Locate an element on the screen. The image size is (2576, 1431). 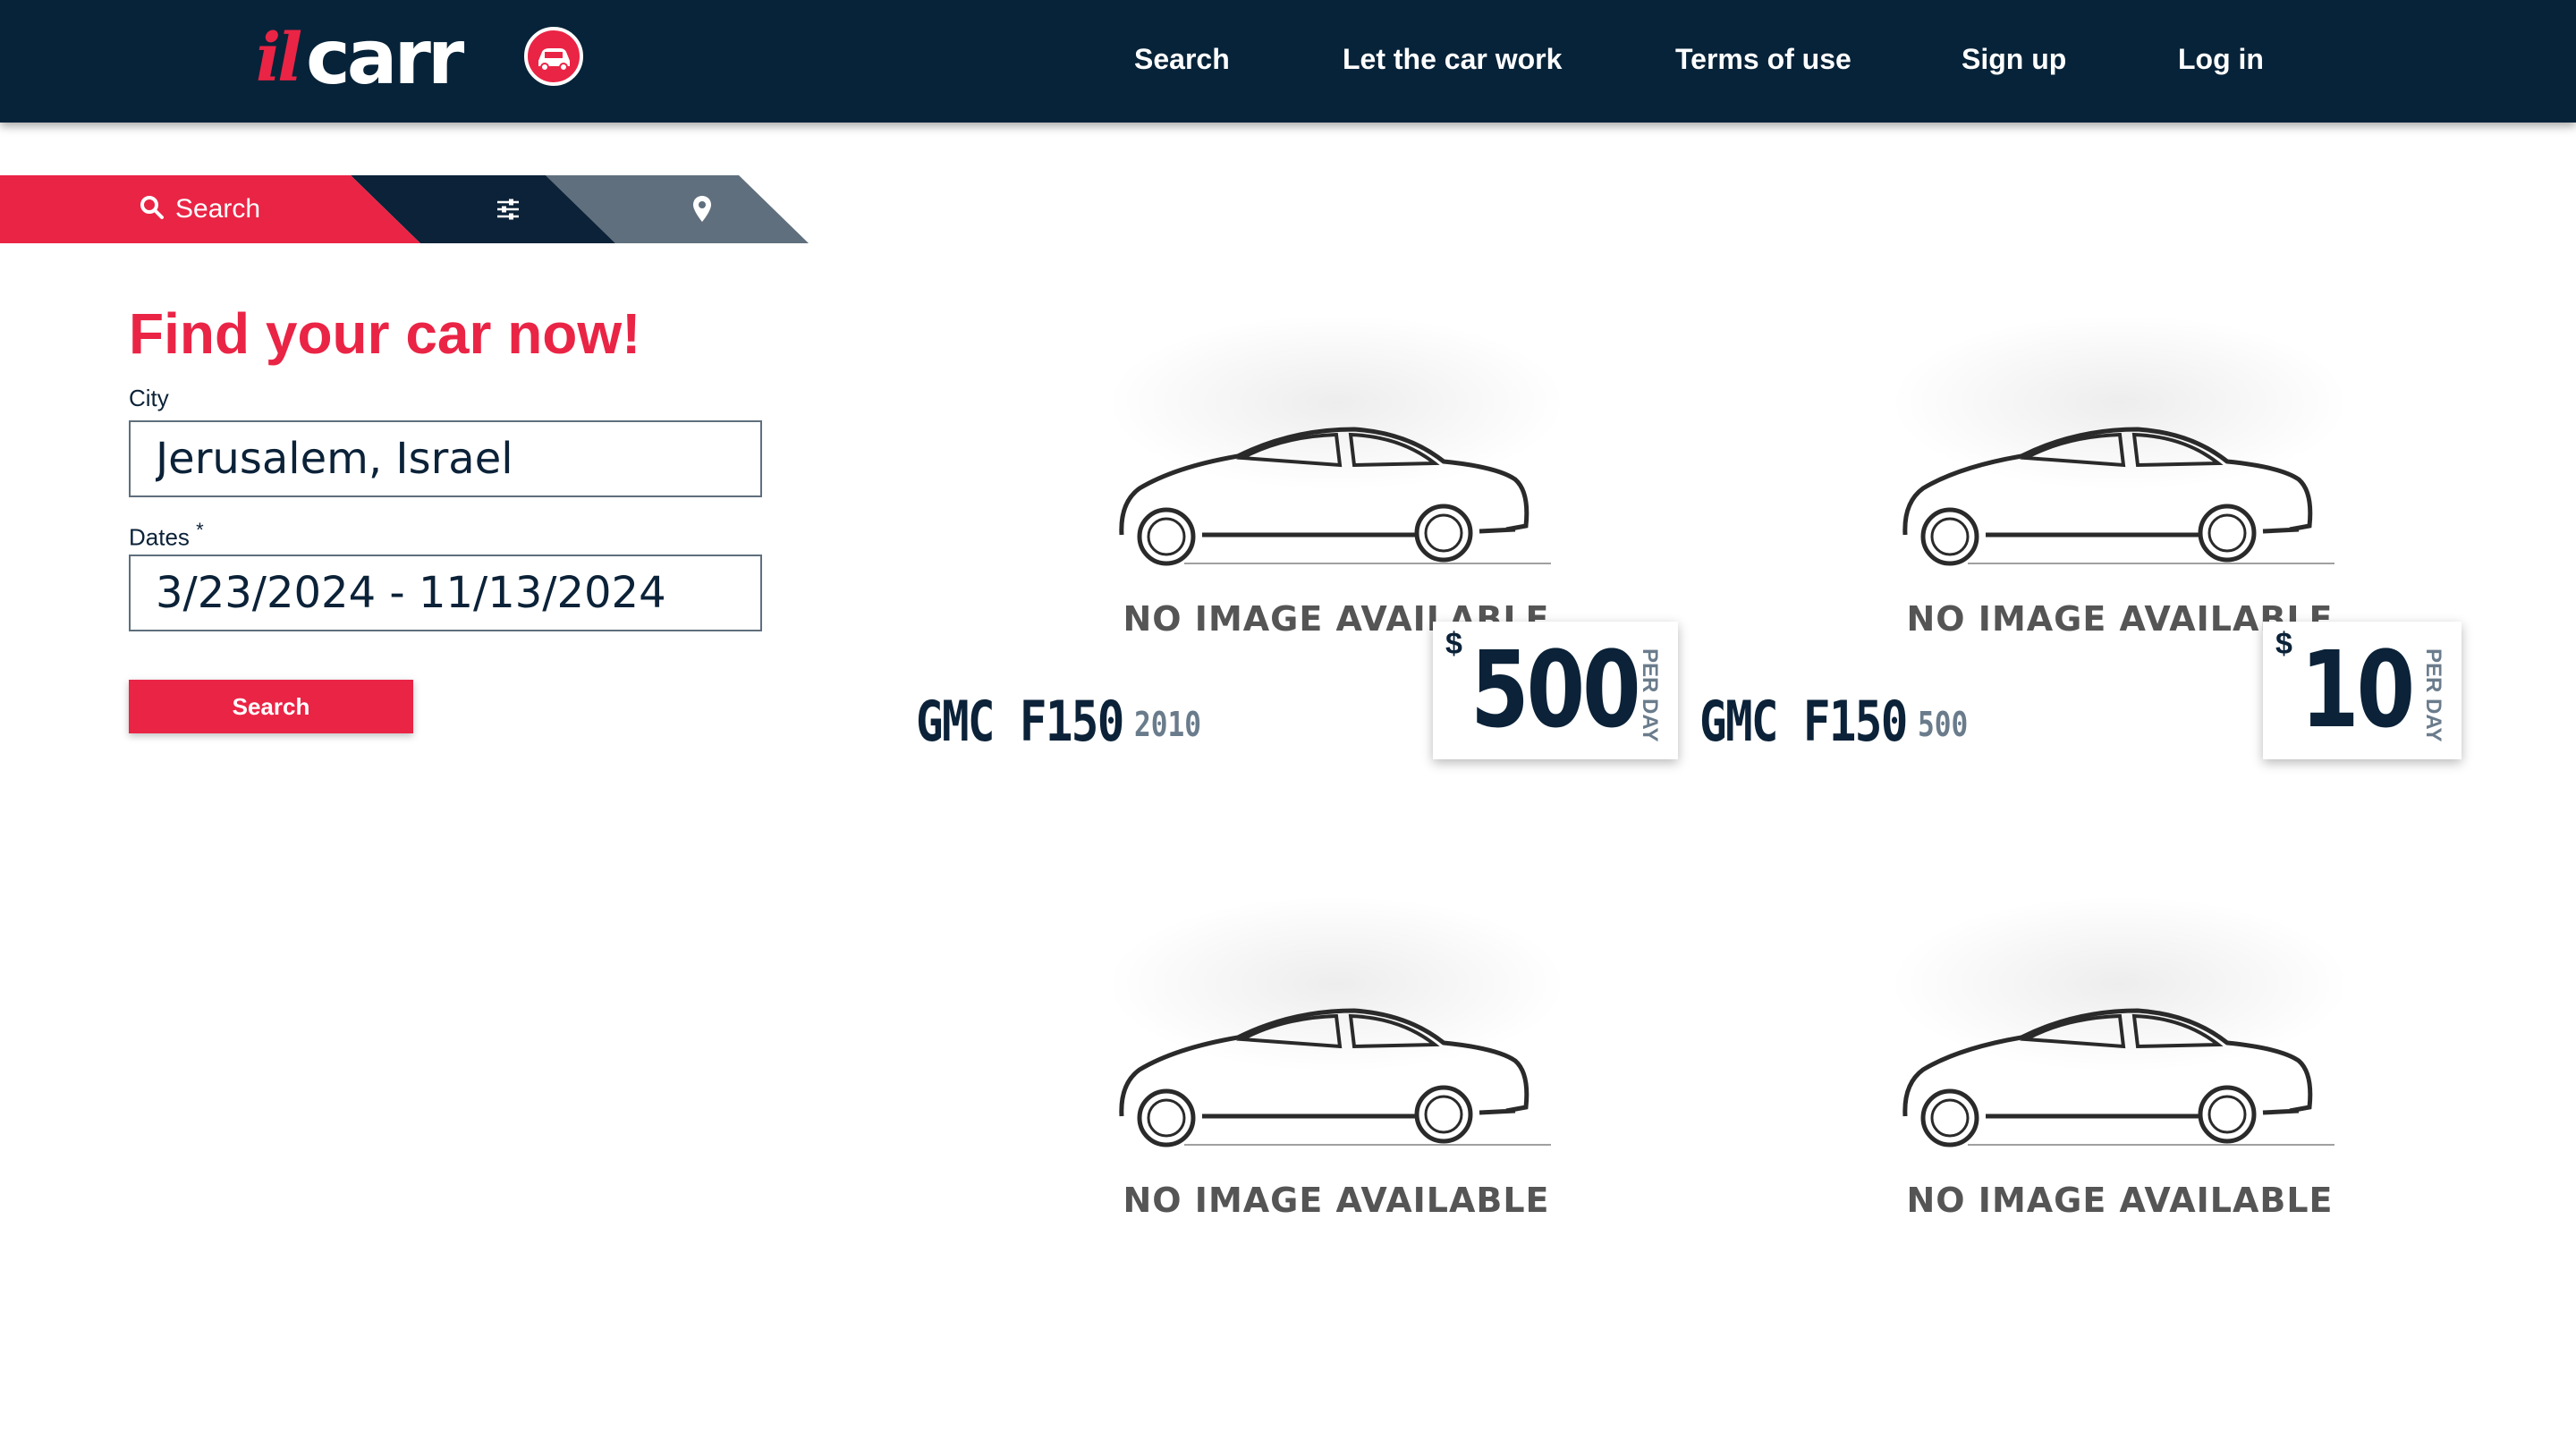
price-box: $ 10 PER DAY is located at coordinates (2362, 691).